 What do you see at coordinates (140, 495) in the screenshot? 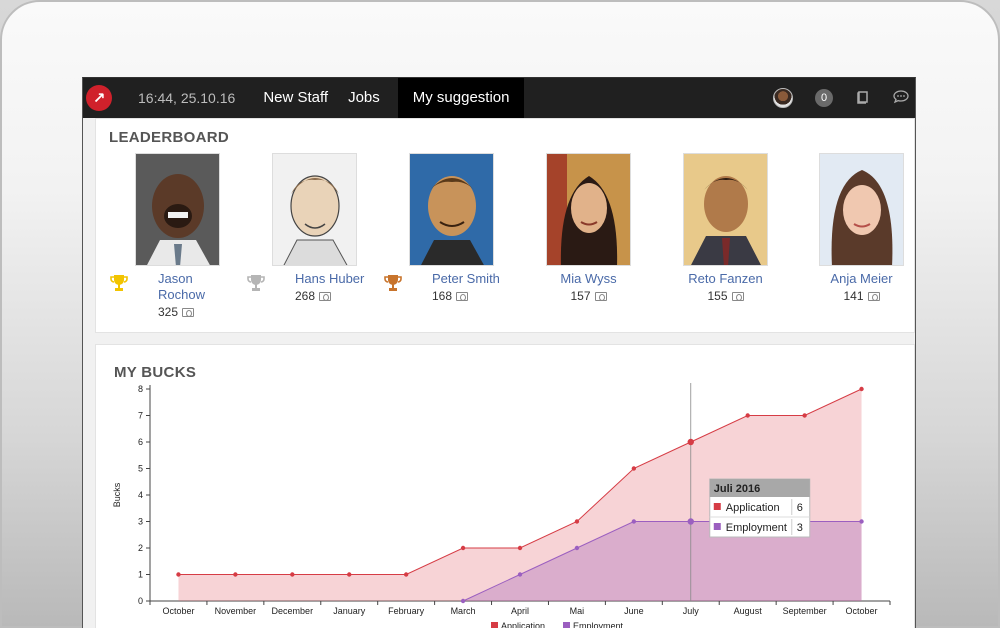
I see `y-tick-label: 4` at bounding box center [140, 495].